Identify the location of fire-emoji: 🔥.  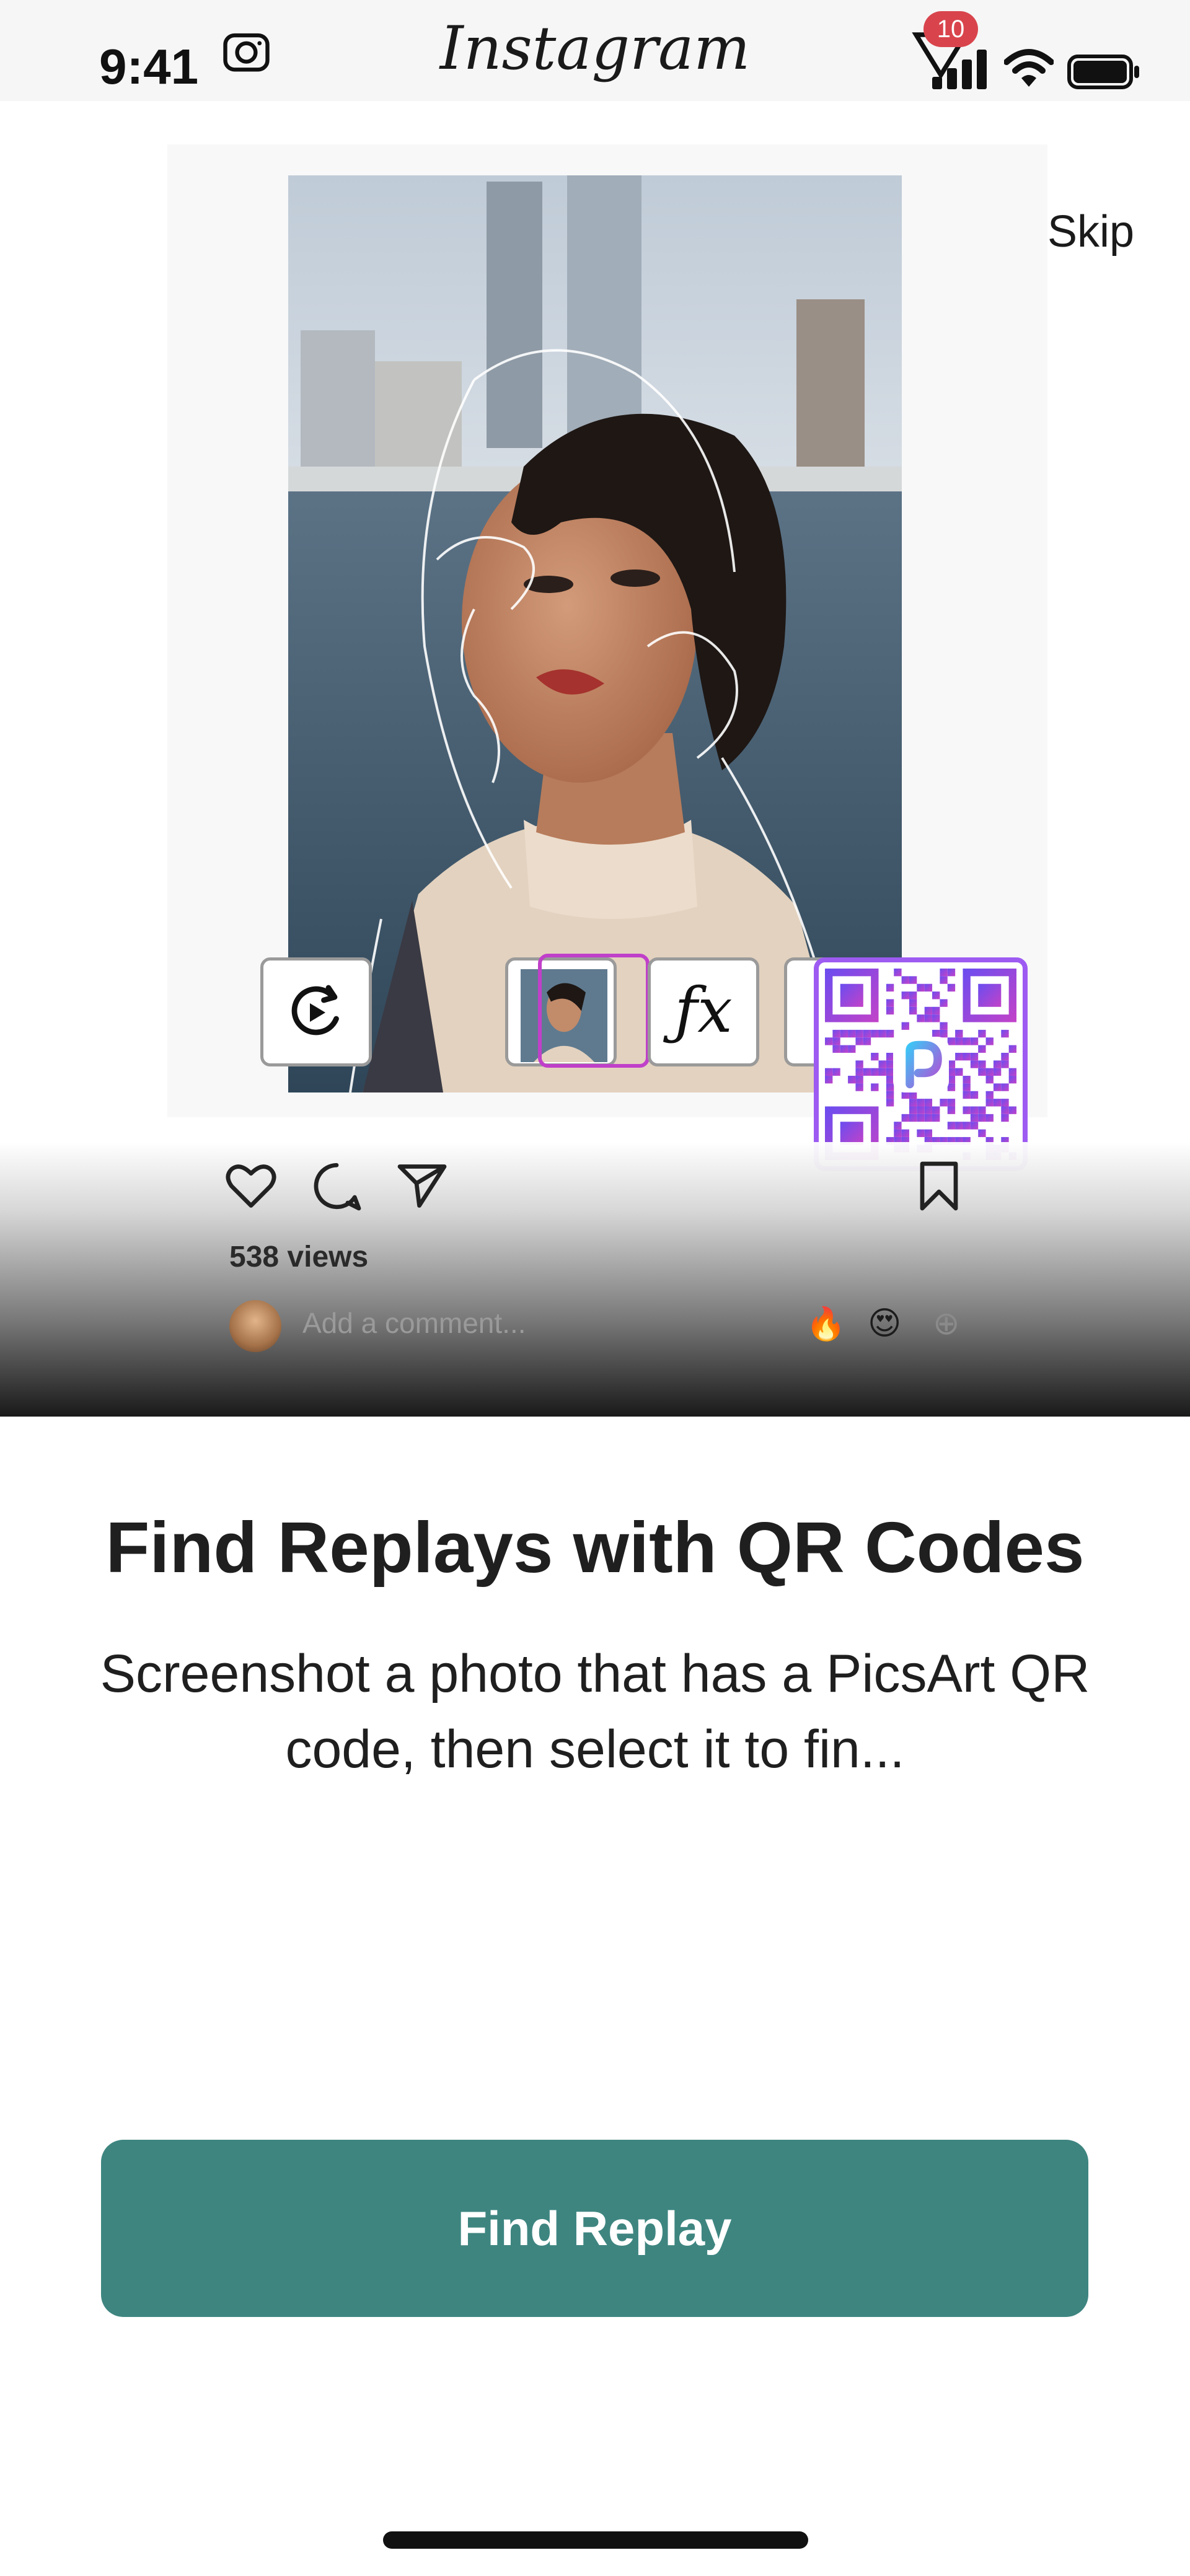
(826, 1324).